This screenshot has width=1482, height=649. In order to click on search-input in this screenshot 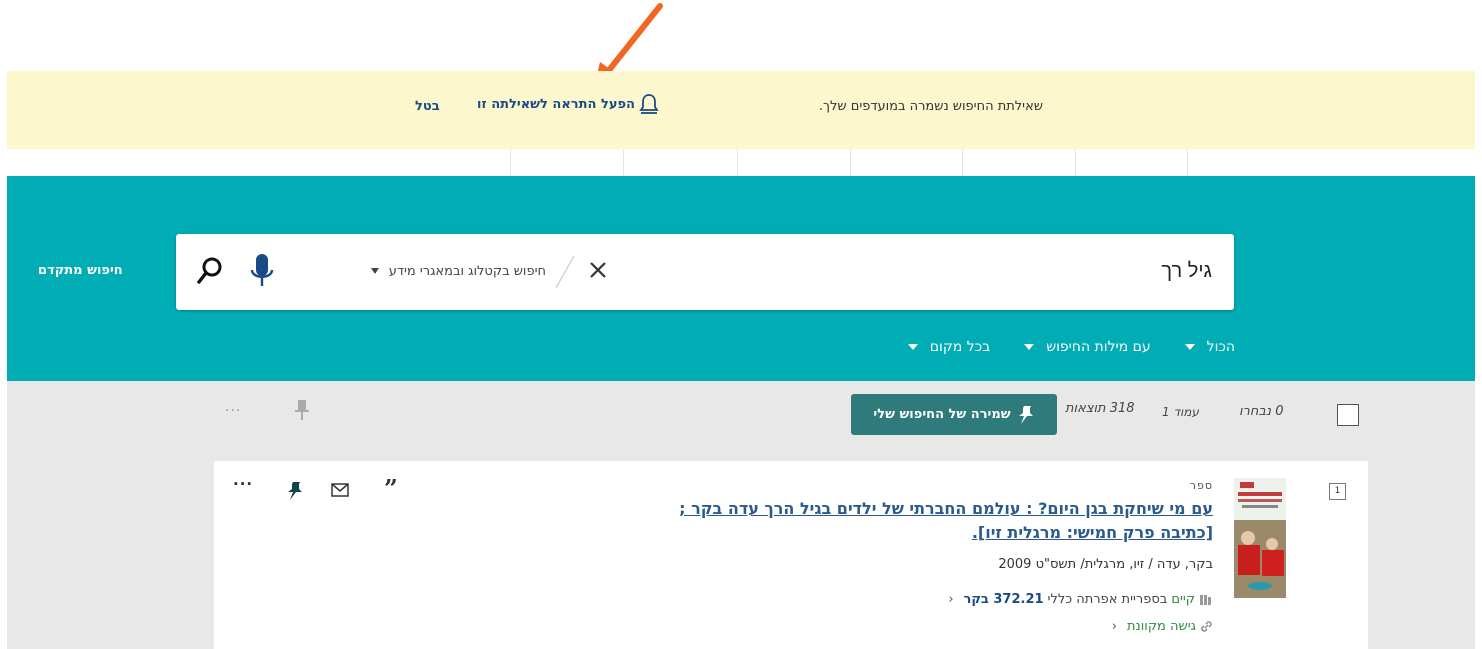, I will do `click(912, 271)`.